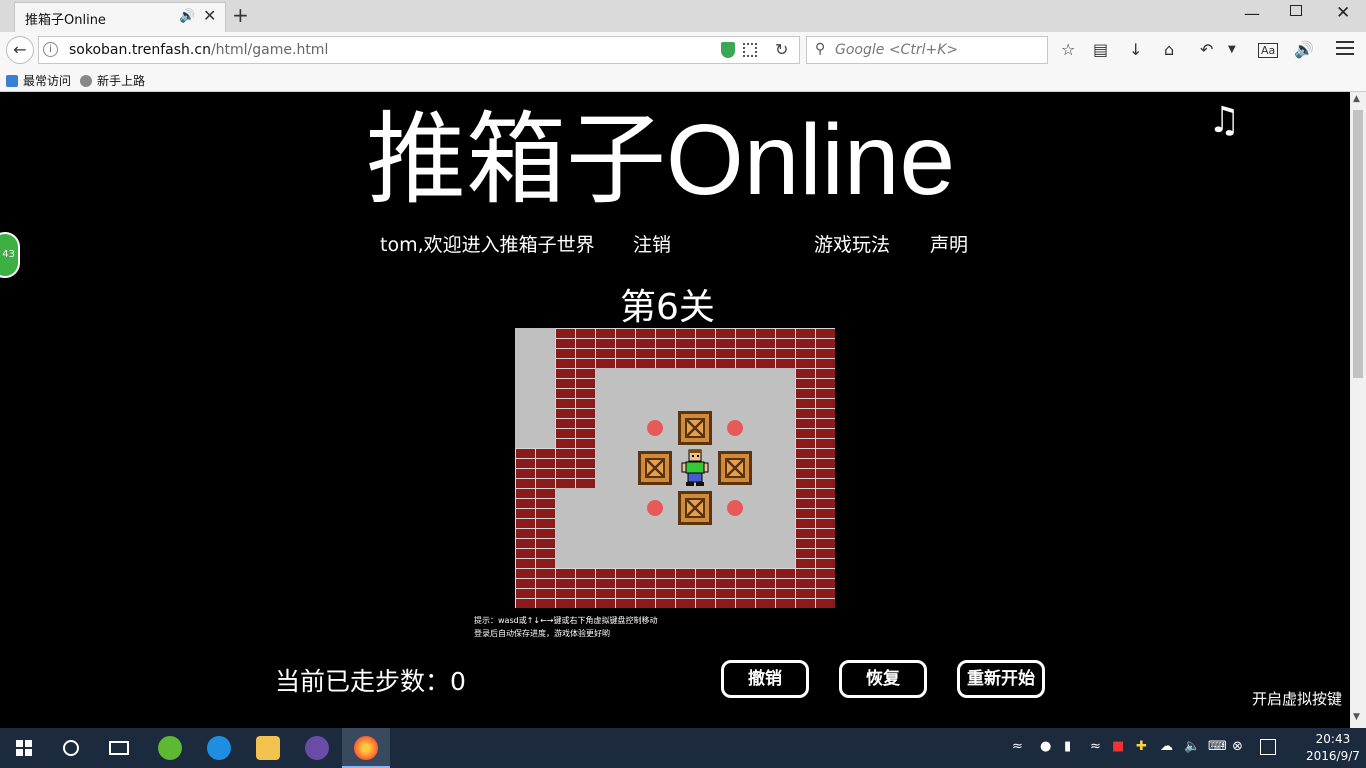  I want to click on scroll-down-icon: ▼, so click(1356, 717).